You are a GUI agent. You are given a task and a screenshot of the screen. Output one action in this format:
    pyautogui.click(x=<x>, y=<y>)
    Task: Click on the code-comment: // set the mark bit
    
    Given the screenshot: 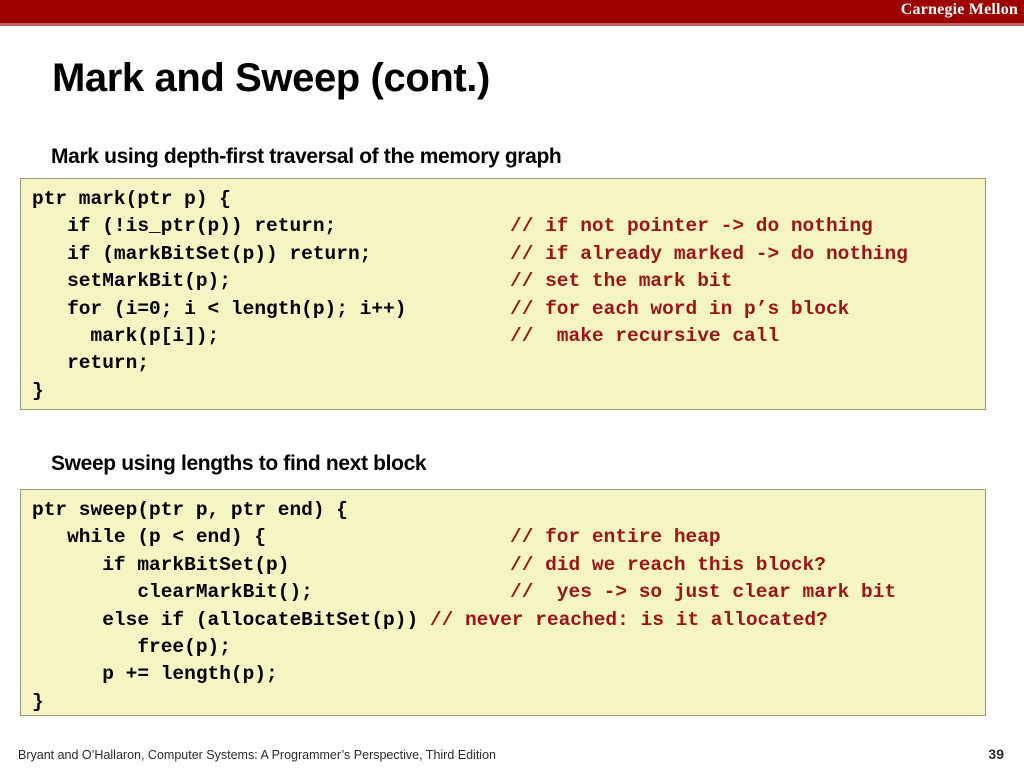 What is the action you would take?
    pyautogui.click(x=621, y=281)
    